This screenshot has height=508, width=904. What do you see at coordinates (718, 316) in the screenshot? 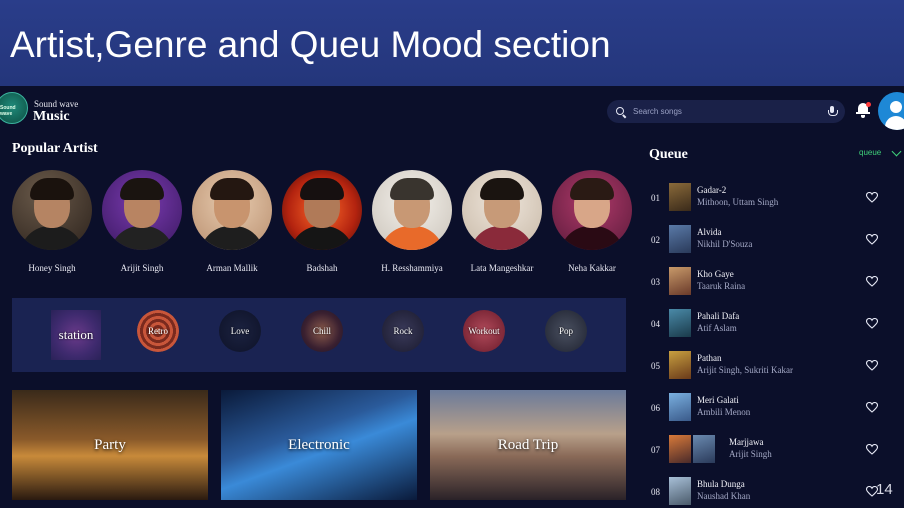
I see `queue-track-title: Pahali Dafa` at bounding box center [718, 316].